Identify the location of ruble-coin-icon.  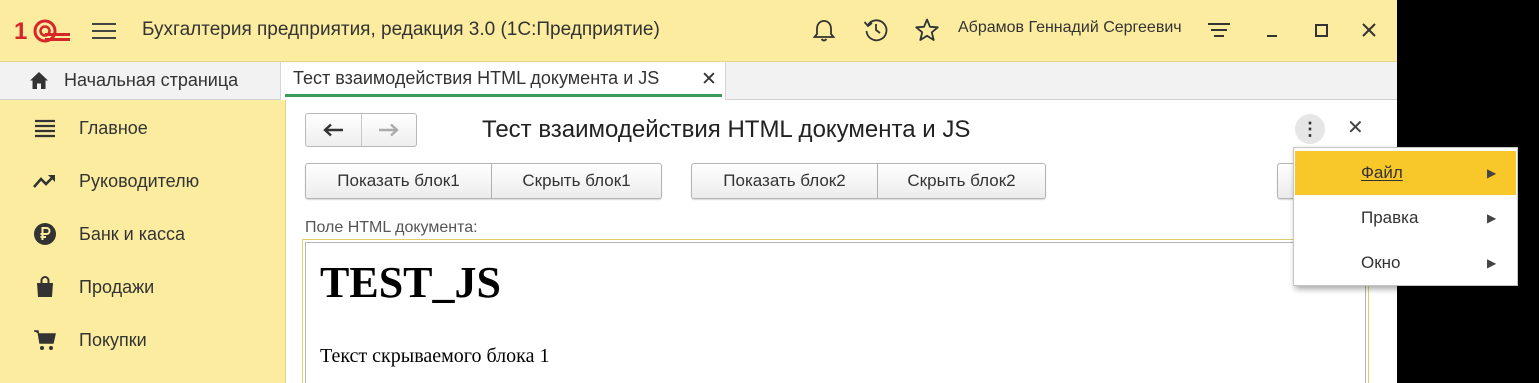
(45, 234).